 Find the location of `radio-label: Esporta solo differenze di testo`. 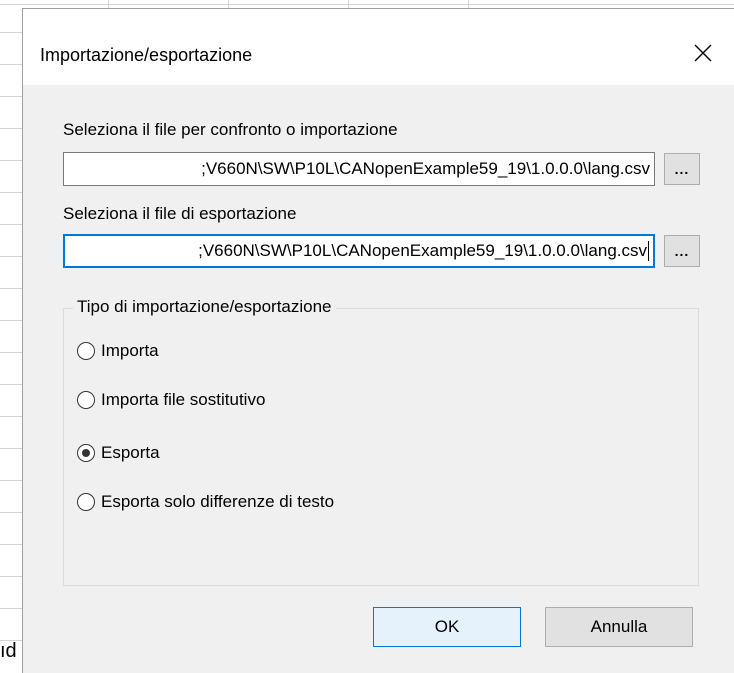

radio-label: Esporta solo differenze di testo is located at coordinates (218, 501).